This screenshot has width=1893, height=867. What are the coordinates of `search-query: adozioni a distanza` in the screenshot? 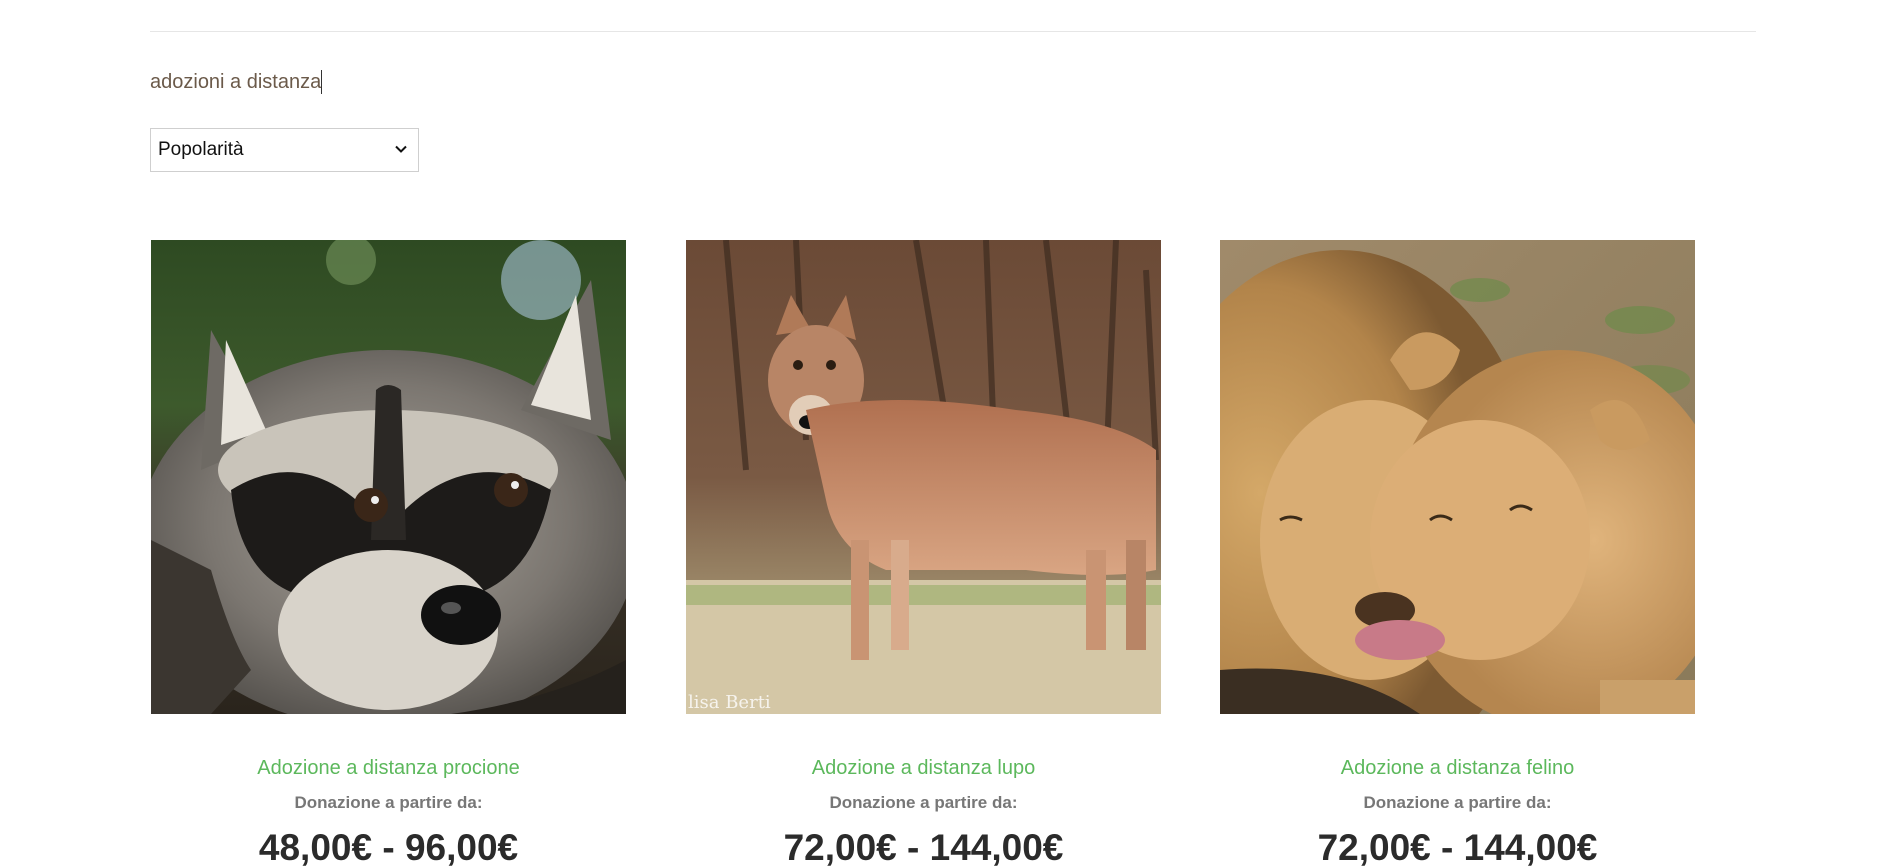 It's located at (236, 82).